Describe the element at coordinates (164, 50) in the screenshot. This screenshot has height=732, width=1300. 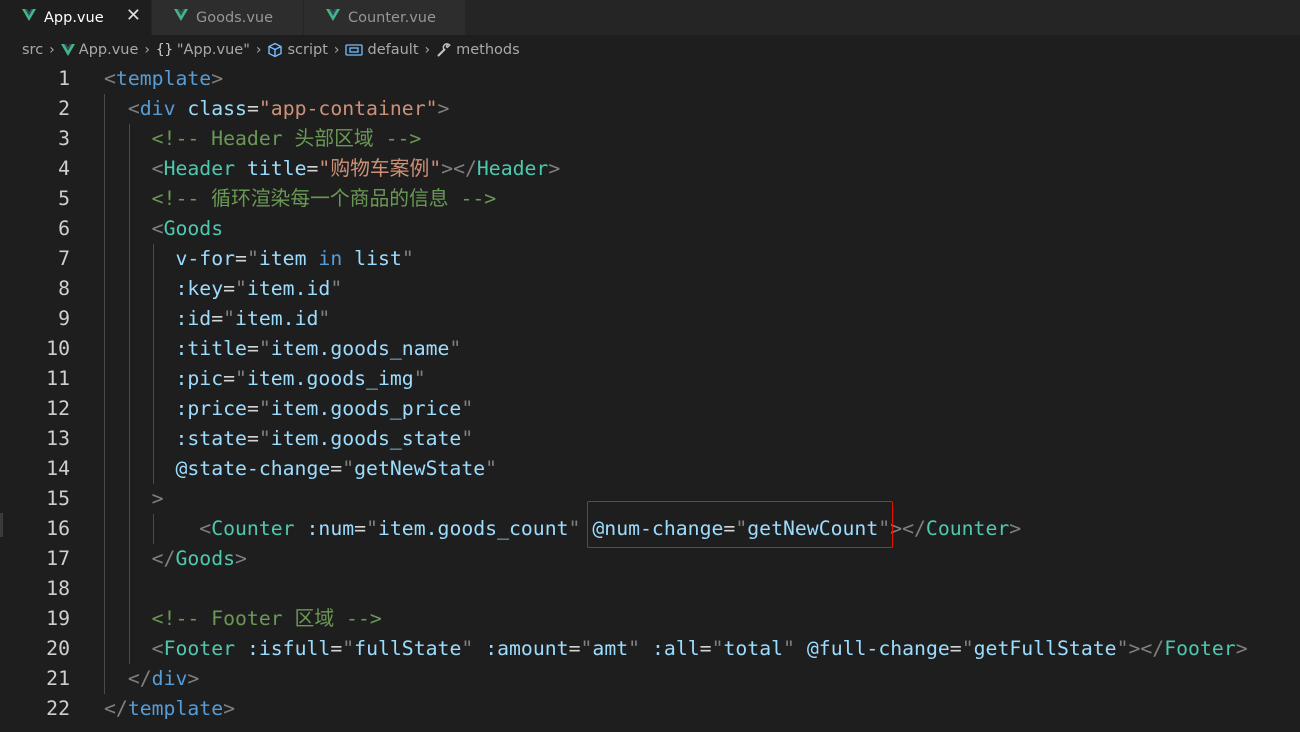
I see `braces-icon: {}` at that location.